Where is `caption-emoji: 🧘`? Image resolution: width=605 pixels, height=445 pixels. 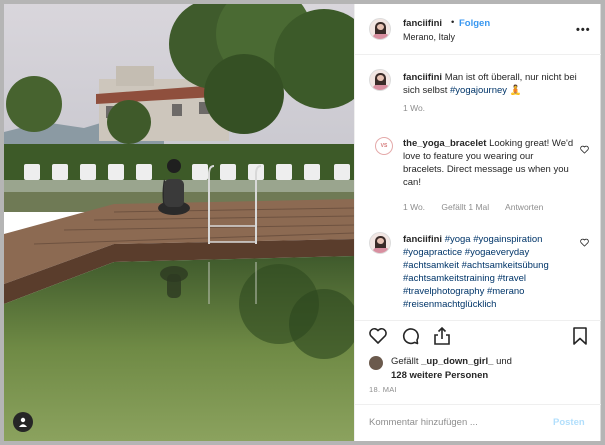
caption-emoji: 🧘 is located at coordinates (515, 90).